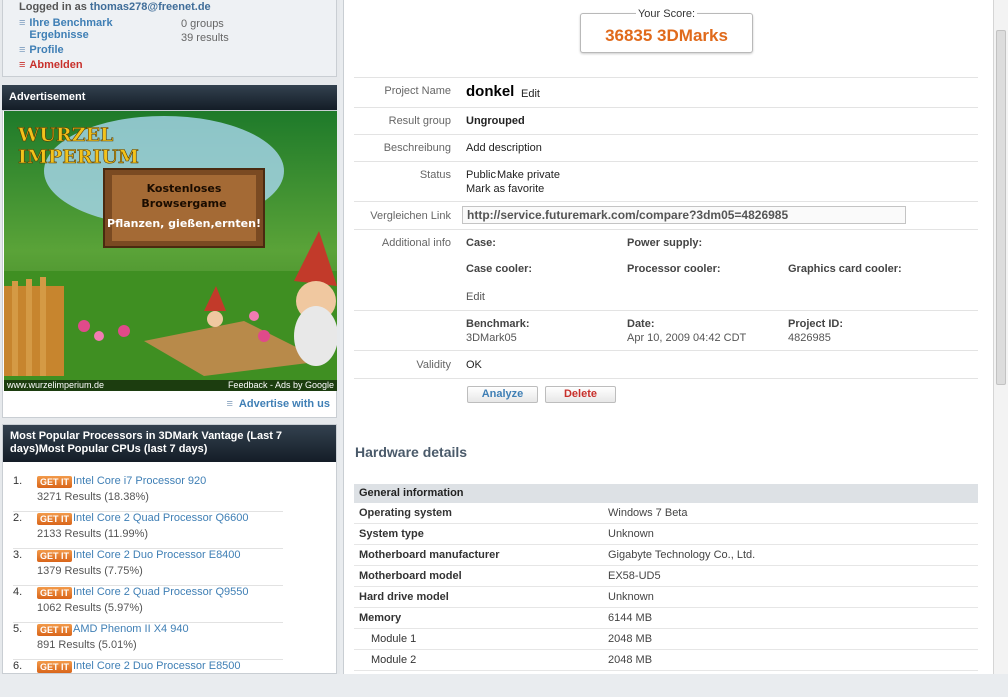  I want to click on table-row: Memory 6144 MB, so click(666, 618).